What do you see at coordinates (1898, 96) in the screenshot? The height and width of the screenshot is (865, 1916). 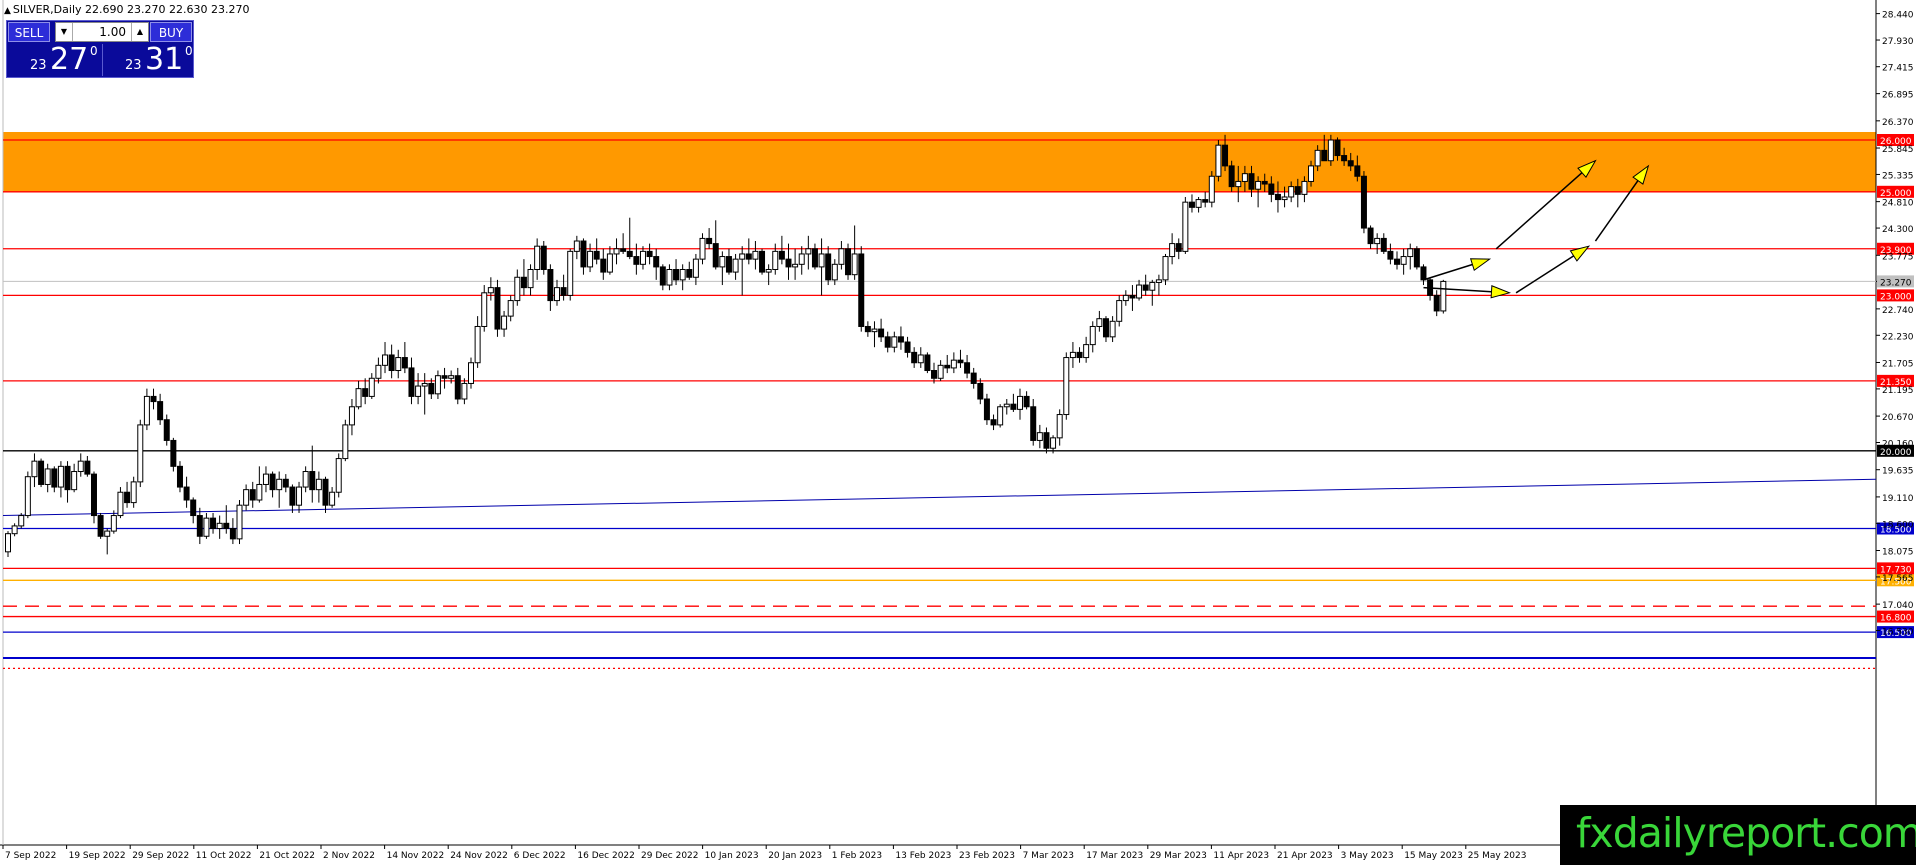 I see `price-tick-label: 26.895` at bounding box center [1898, 96].